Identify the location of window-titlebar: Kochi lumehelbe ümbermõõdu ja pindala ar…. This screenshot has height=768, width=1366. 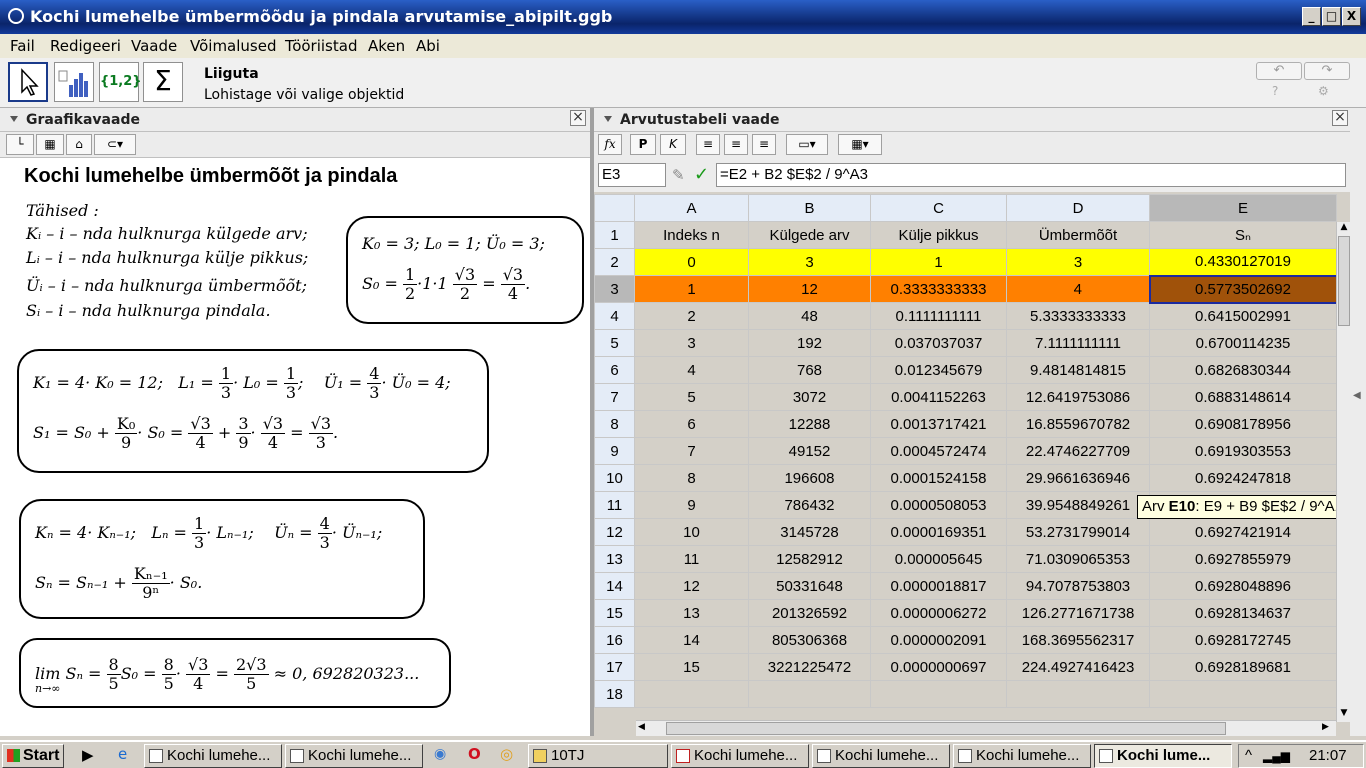
(683, 17).